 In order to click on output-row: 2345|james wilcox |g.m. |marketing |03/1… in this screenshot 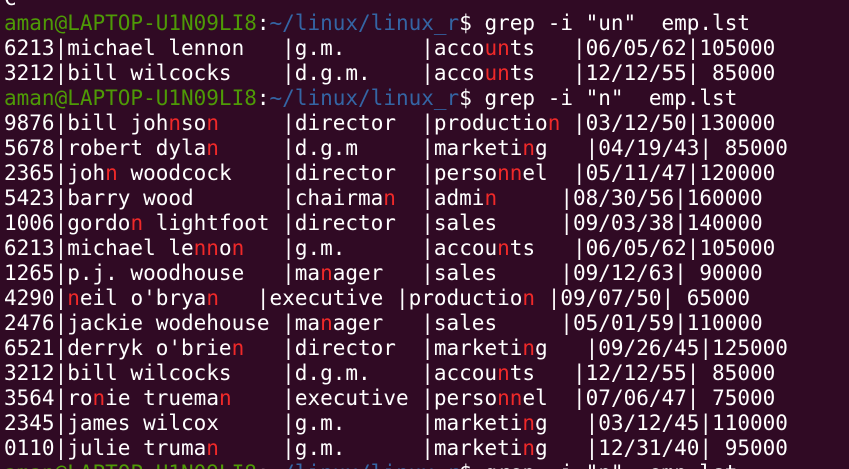, I will do `click(396, 423)`.